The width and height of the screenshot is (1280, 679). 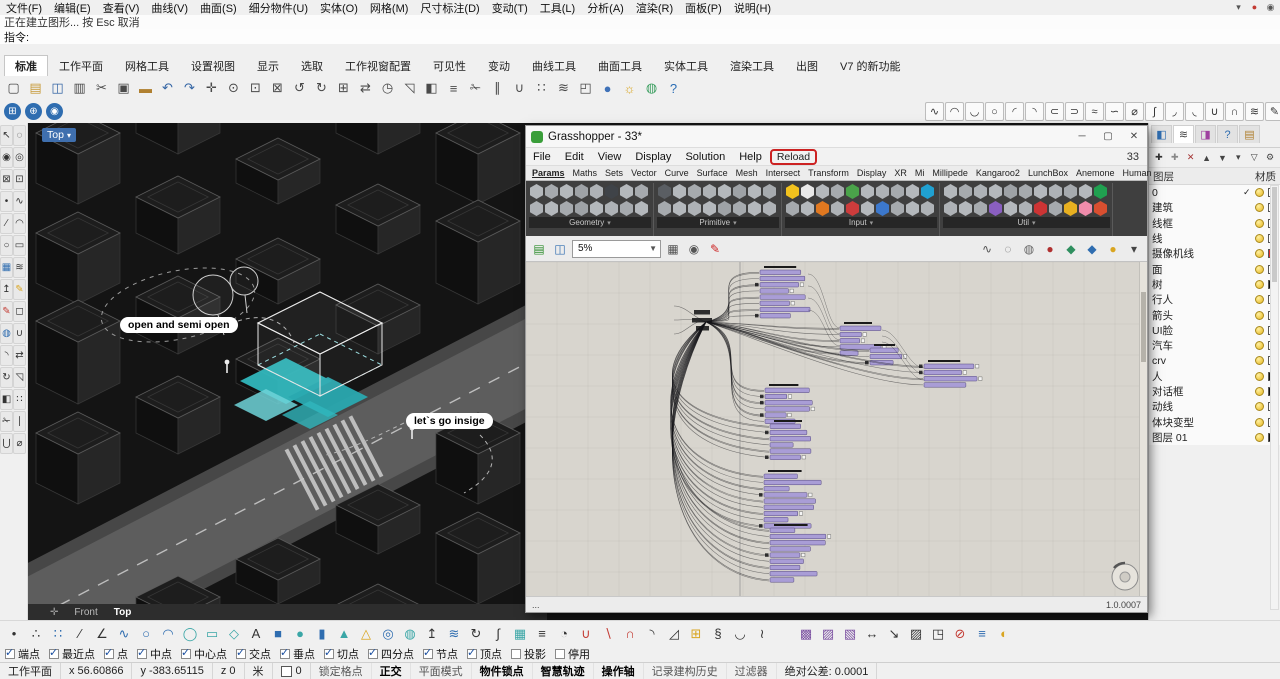 I want to click on text-icon: A, so click(x=256, y=634).